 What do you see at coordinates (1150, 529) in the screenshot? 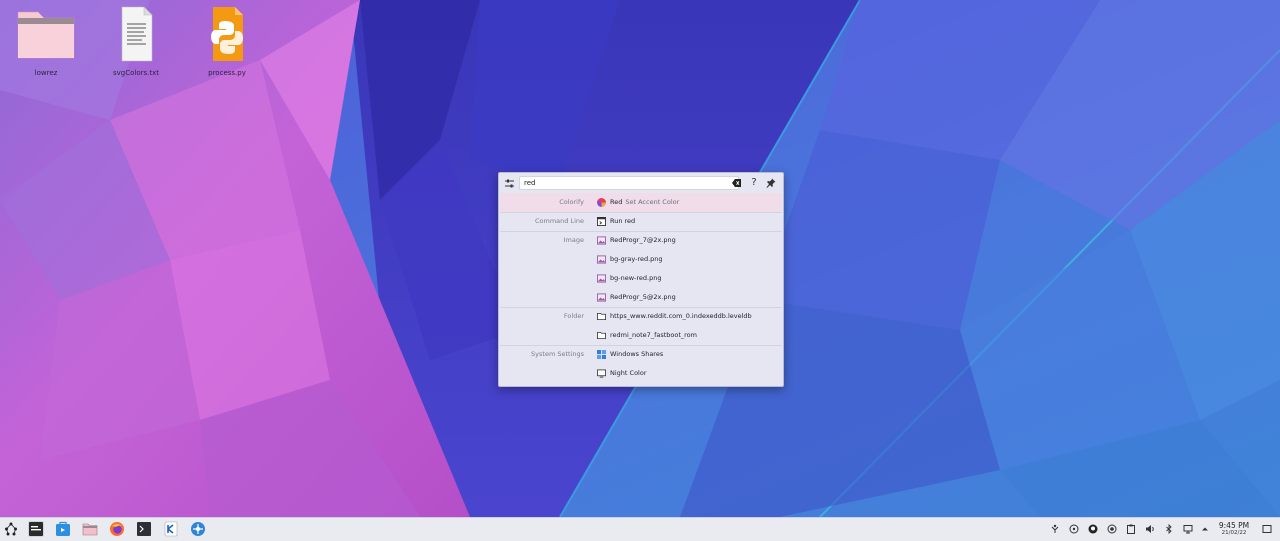
I see `volume-icon` at bounding box center [1150, 529].